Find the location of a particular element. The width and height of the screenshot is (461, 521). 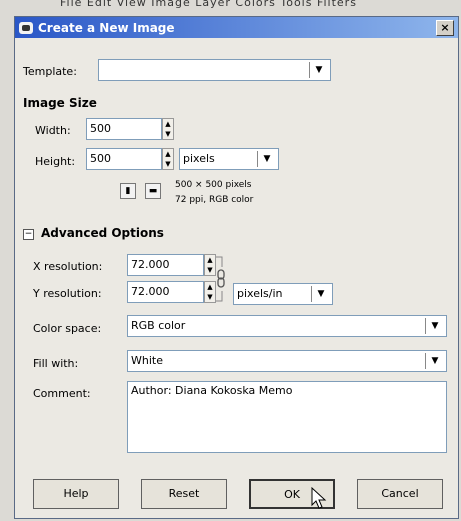

size-unit-value: pixels is located at coordinates (199, 158).